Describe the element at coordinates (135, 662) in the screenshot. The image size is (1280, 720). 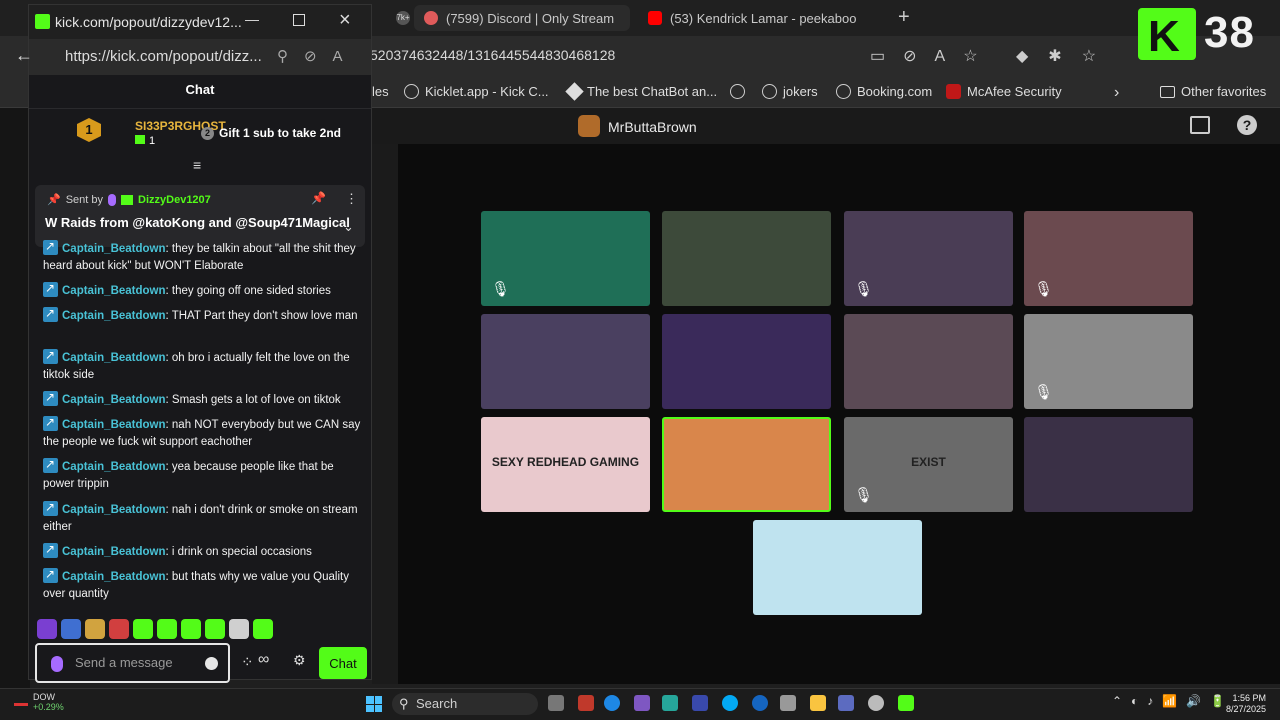
I see `chat-message-input` at that location.